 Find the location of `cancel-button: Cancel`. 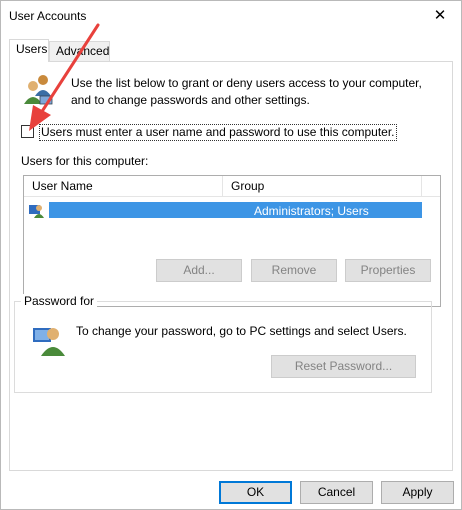

cancel-button: Cancel is located at coordinates (336, 492).